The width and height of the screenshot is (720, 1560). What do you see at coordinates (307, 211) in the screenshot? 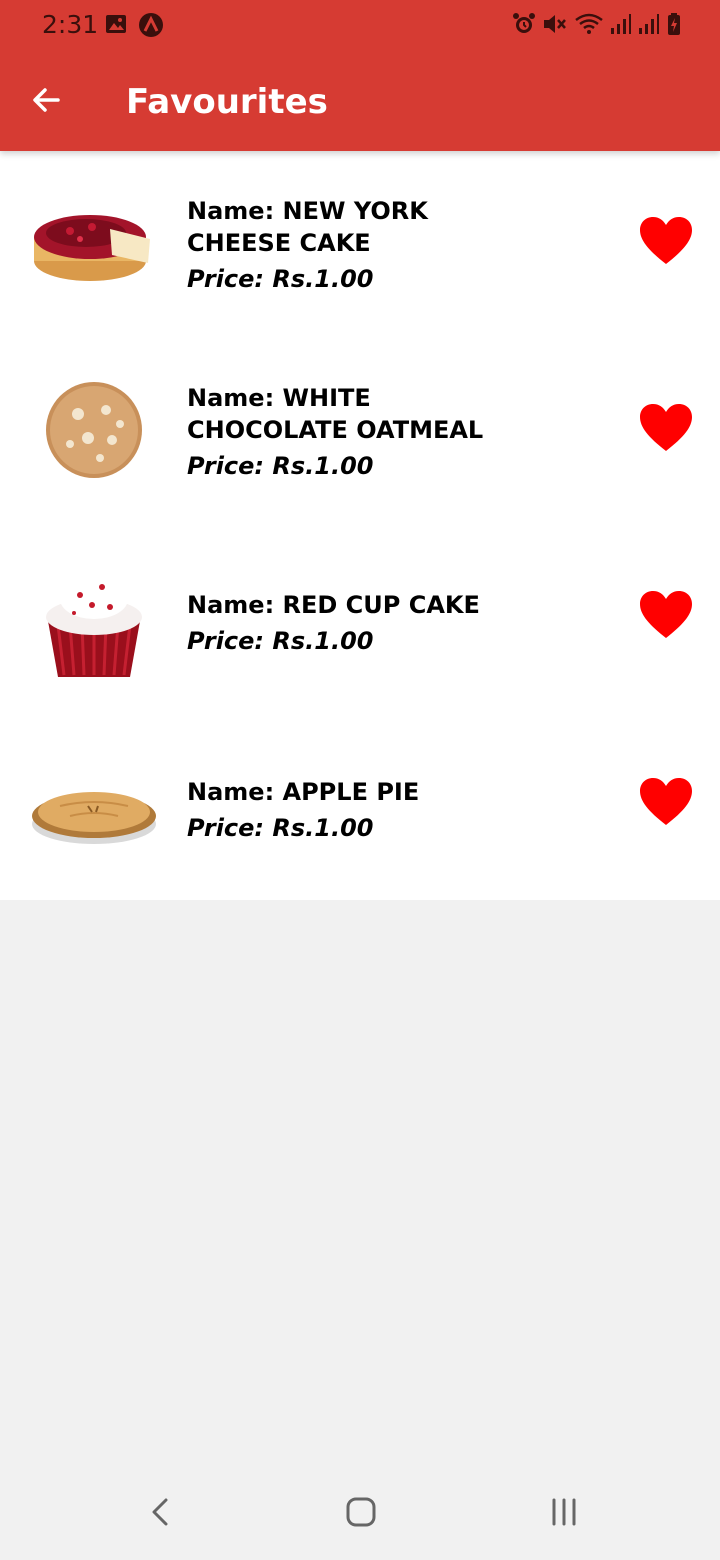
I see `item-name-line: Name: NEW YORK` at bounding box center [307, 211].